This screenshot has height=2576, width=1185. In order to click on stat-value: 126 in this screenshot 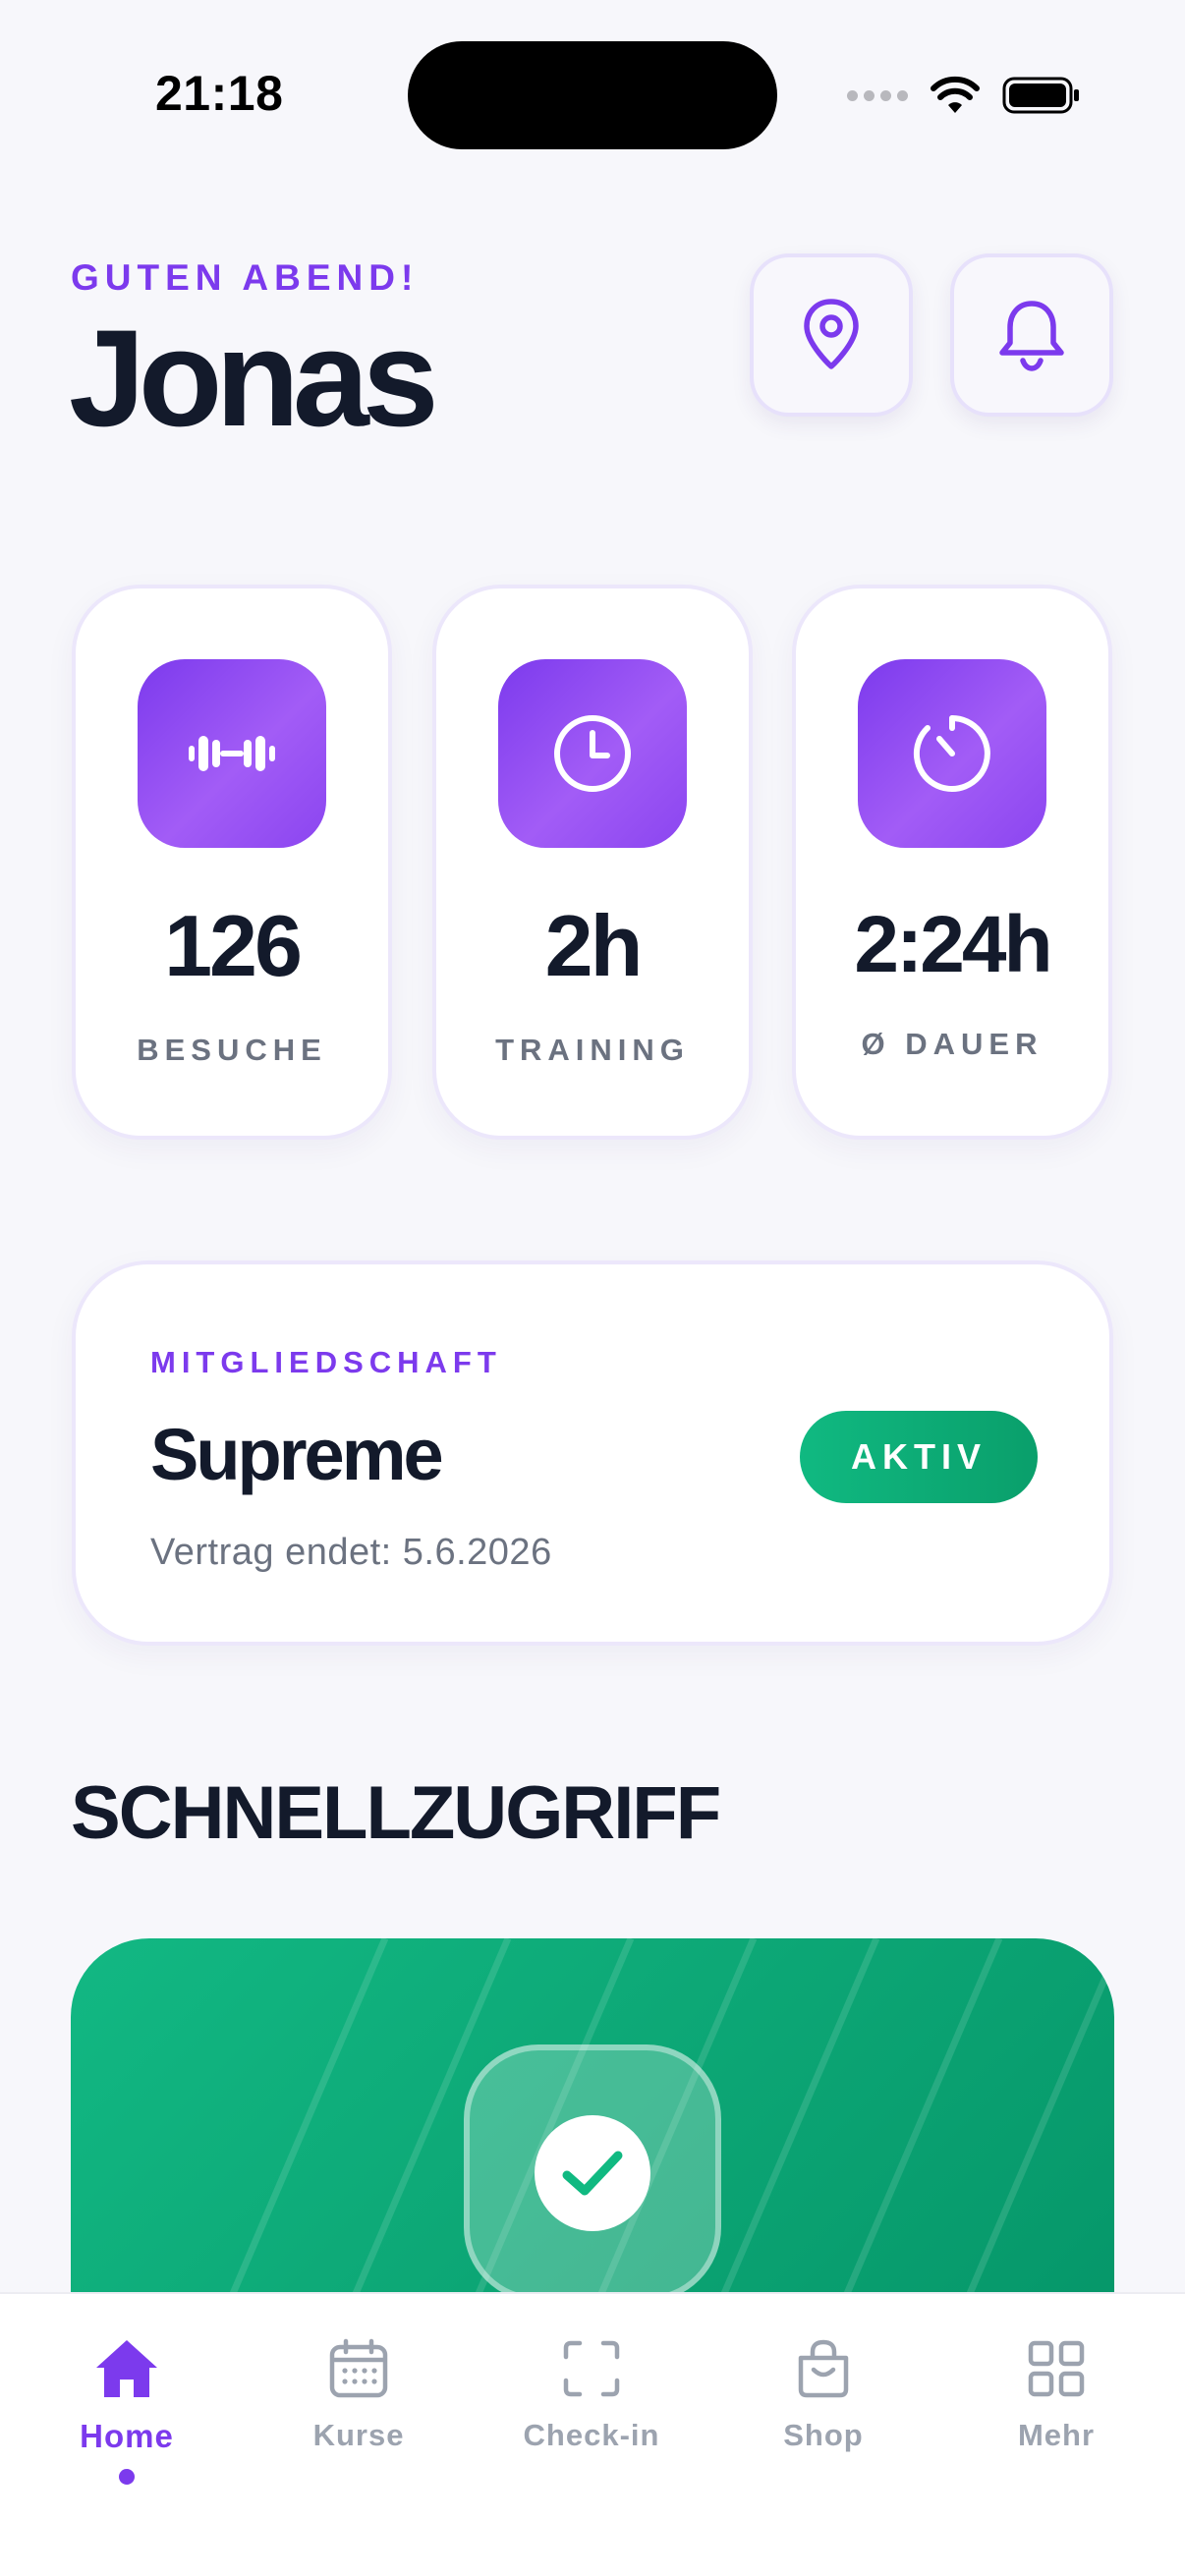, I will do `click(234, 945)`.